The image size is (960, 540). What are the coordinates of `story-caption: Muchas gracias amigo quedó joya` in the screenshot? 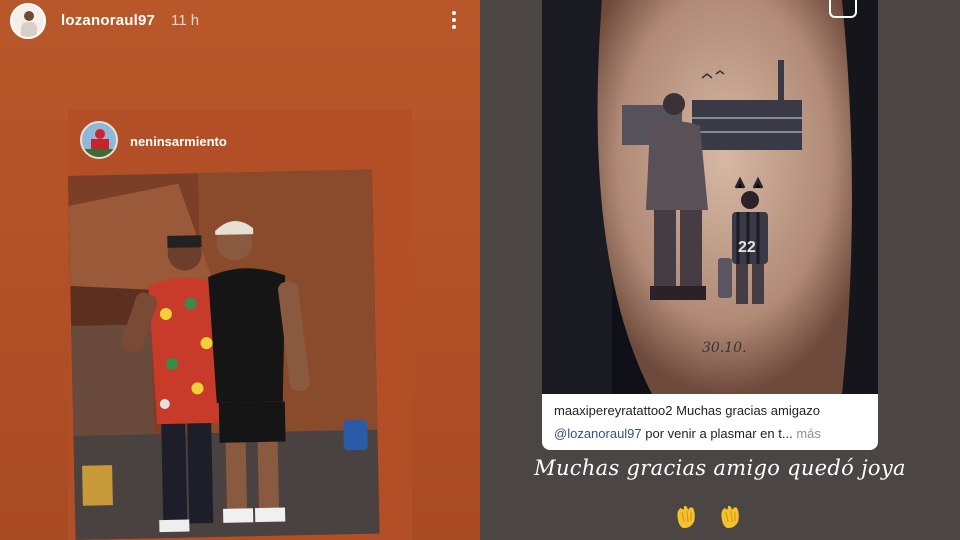 It's located at (720, 468).